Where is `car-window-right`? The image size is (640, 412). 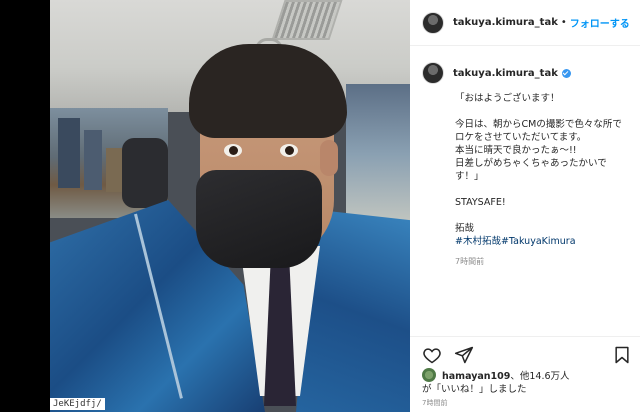
car-window-right is located at coordinates (378, 154).